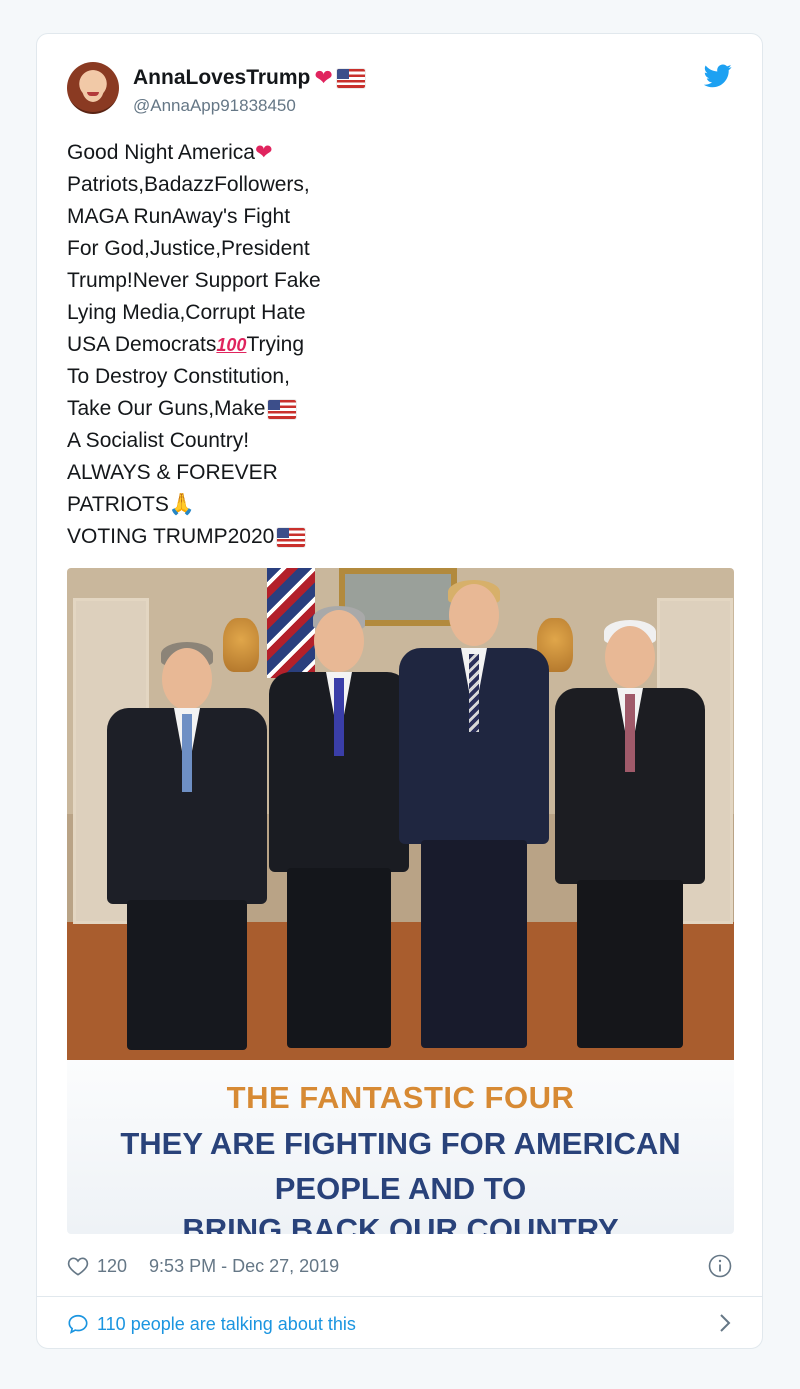  Describe the element at coordinates (182, 504) in the screenshot. I see `pray-emoji: 🙏` at that location.